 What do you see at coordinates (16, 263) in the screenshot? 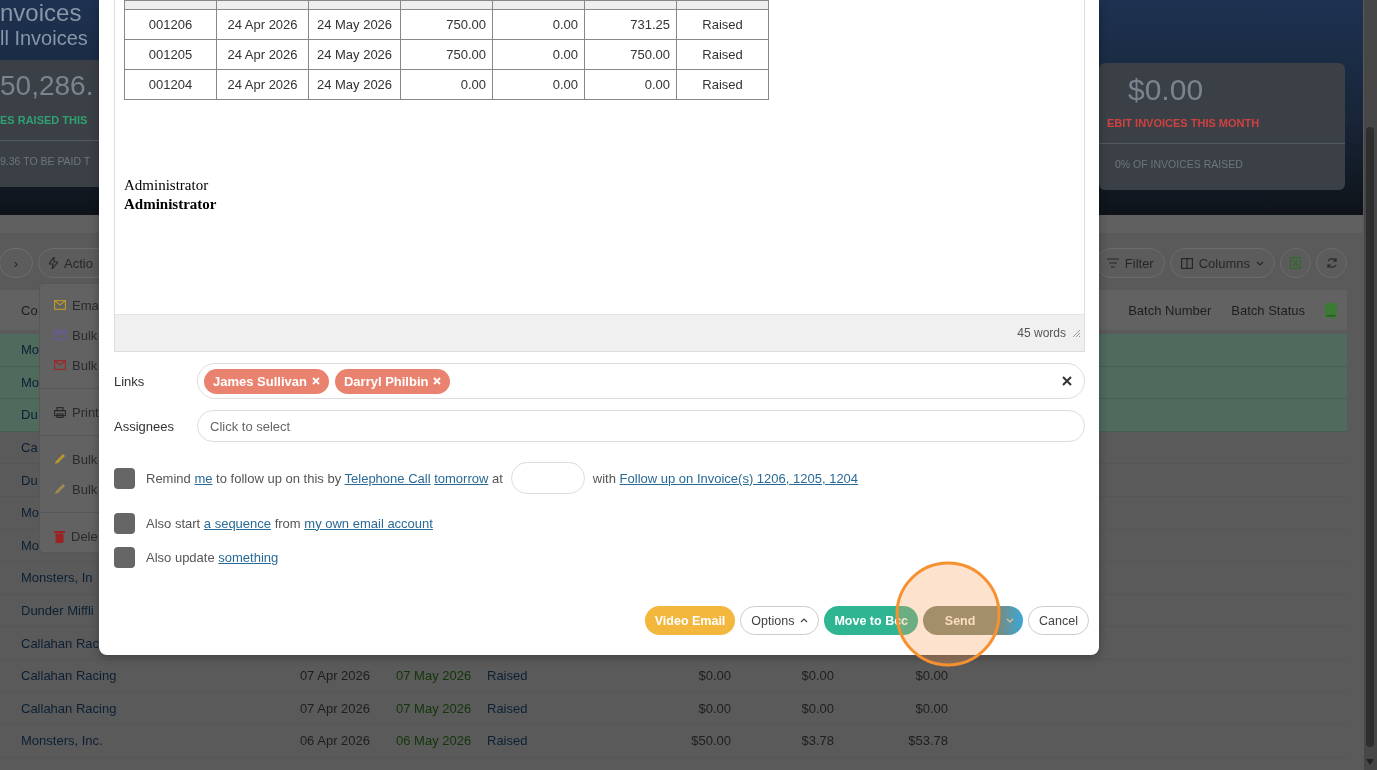
I see `next-page-button: ›` at bounding box center [16, 263].